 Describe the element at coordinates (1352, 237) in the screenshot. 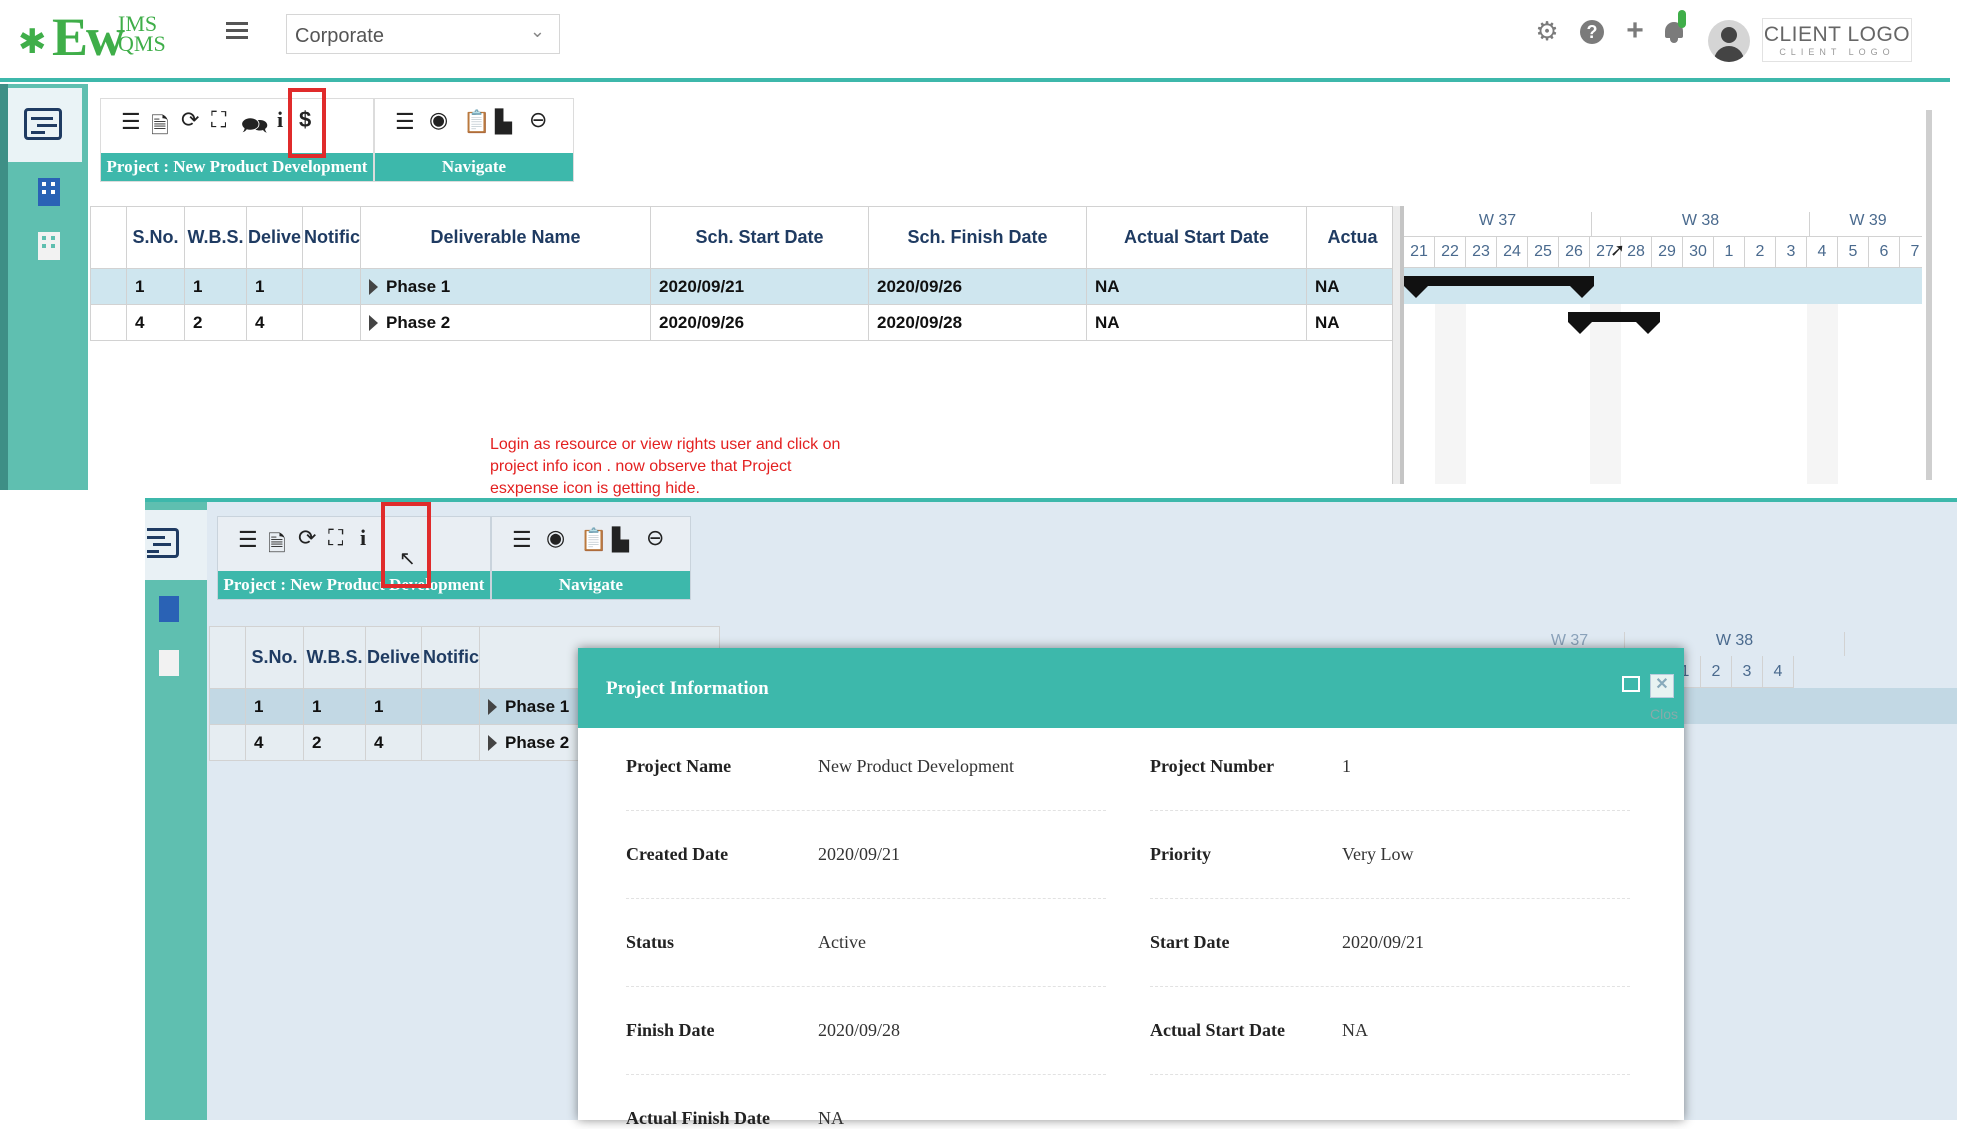

I see `grid-header-actual-finish: Actua` at that location.